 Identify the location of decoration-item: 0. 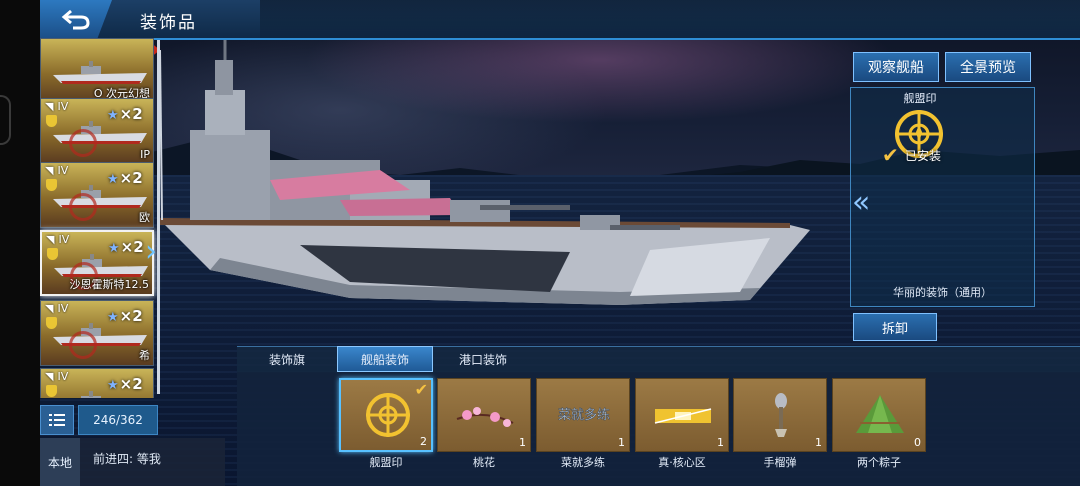
(879, 415).